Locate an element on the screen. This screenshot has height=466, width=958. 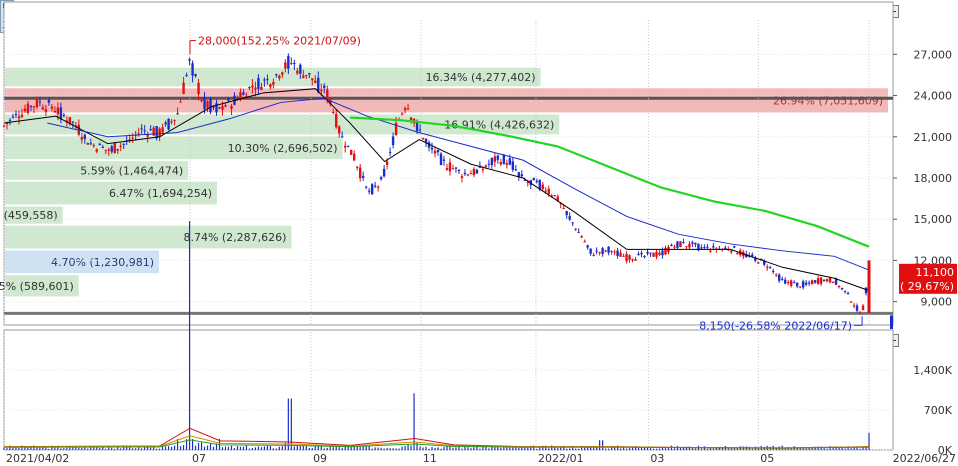
volume-profile-label: 4.70% (1,230,981) is located at coordinates (102, 262).